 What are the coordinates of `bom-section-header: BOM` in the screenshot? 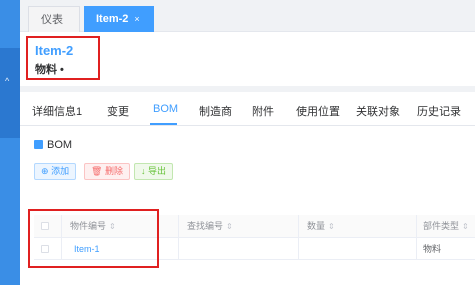 It's located at (53, 145).